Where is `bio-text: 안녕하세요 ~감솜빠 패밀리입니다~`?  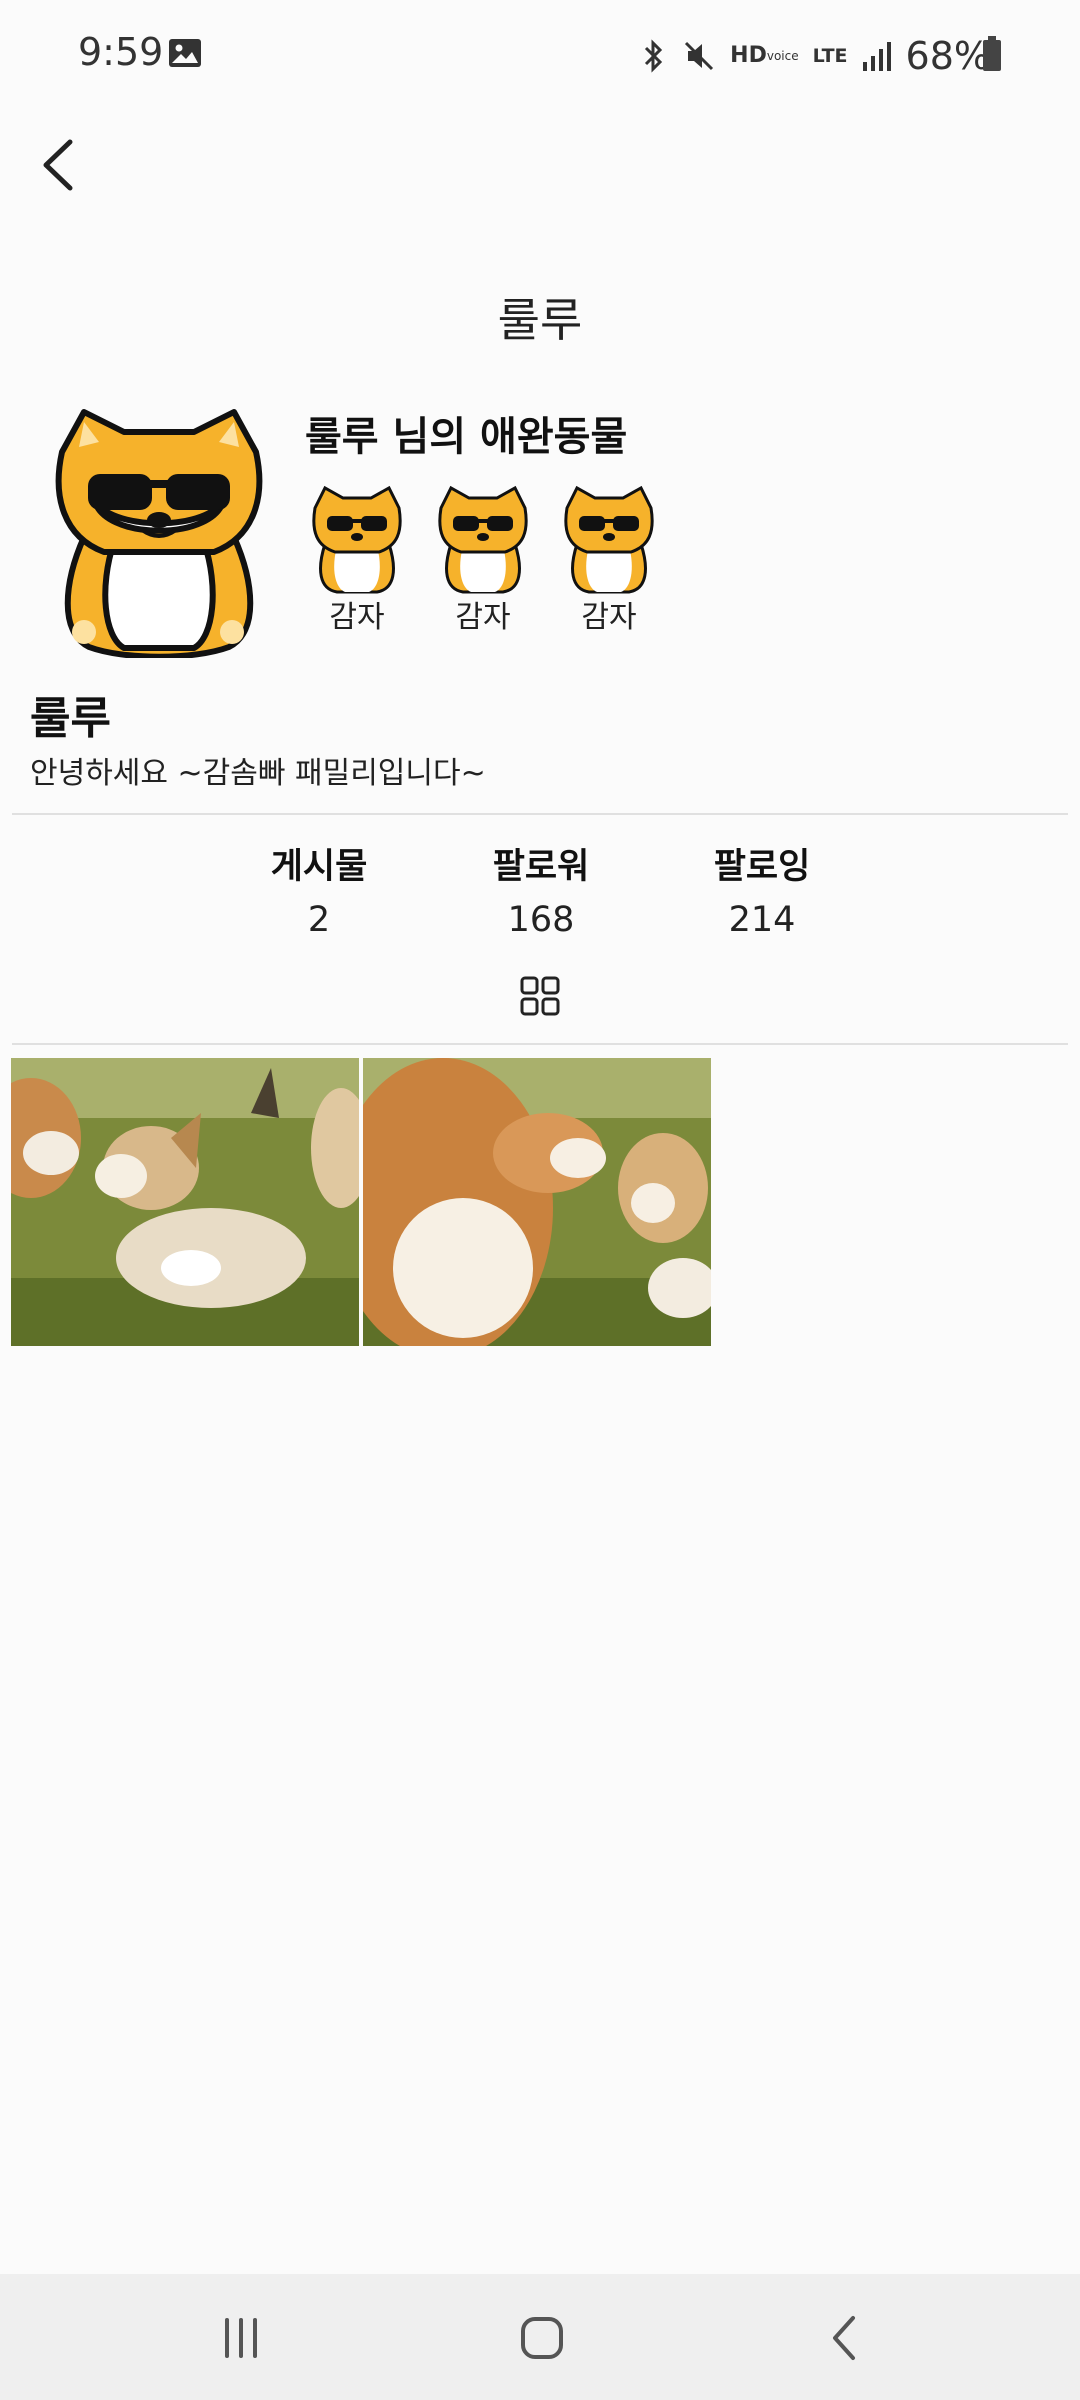 bio-text: 안녕하세요 ~감솜빠 패밀리입니다~ is located at coordinates (258, 773).